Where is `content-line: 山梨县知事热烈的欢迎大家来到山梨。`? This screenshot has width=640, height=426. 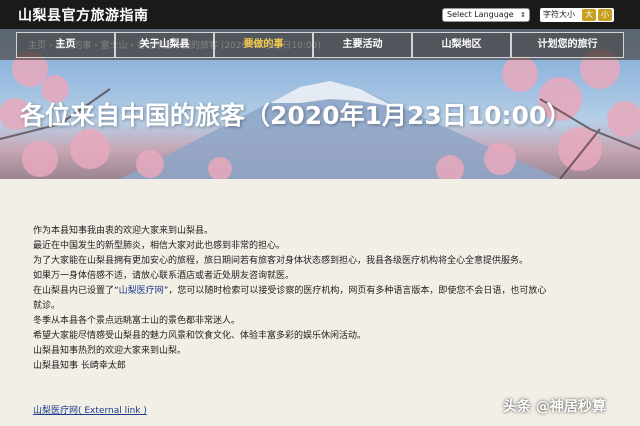
content-line: 山梨县知事热烈的欢迎大家来到山梨。 is located at coordinates (110, 351).